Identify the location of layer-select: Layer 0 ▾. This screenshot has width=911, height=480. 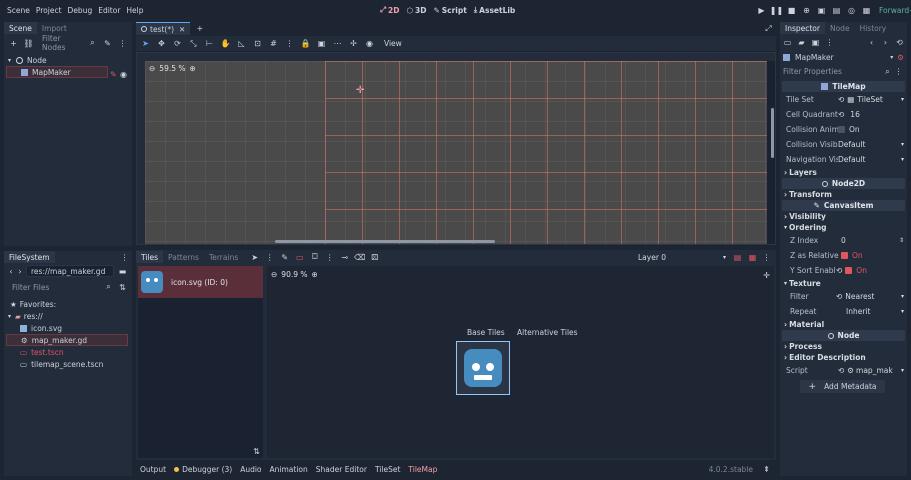
(680, 257).